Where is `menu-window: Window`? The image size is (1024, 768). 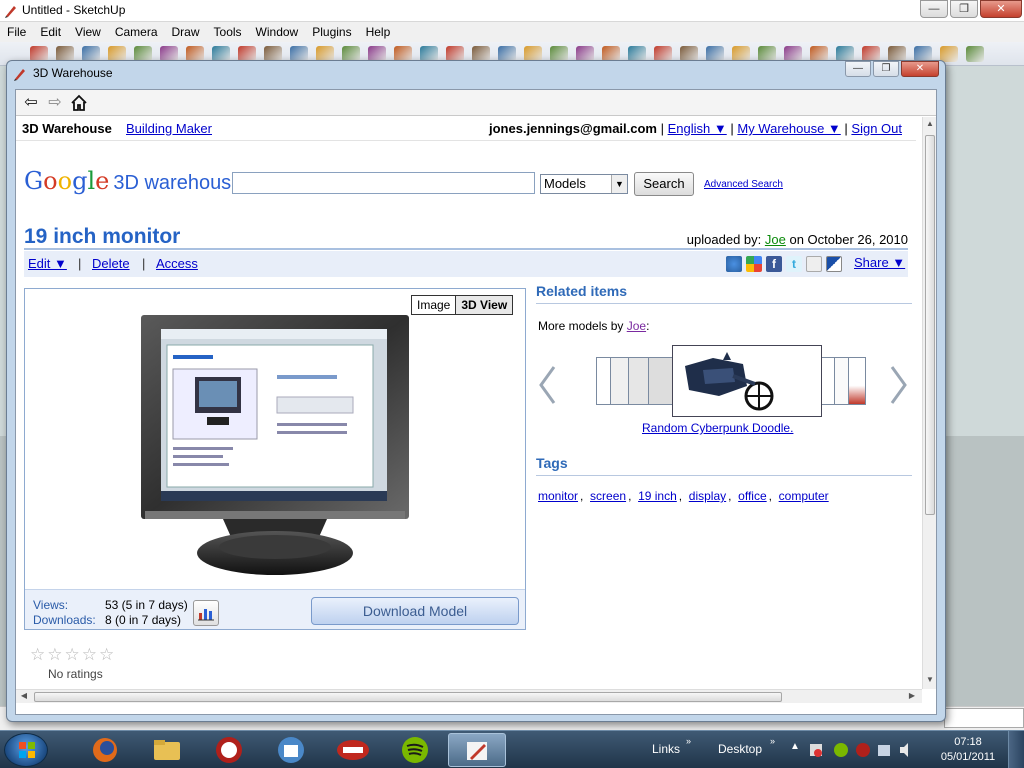 menu-window: Window is located at coordinates (277, 32).